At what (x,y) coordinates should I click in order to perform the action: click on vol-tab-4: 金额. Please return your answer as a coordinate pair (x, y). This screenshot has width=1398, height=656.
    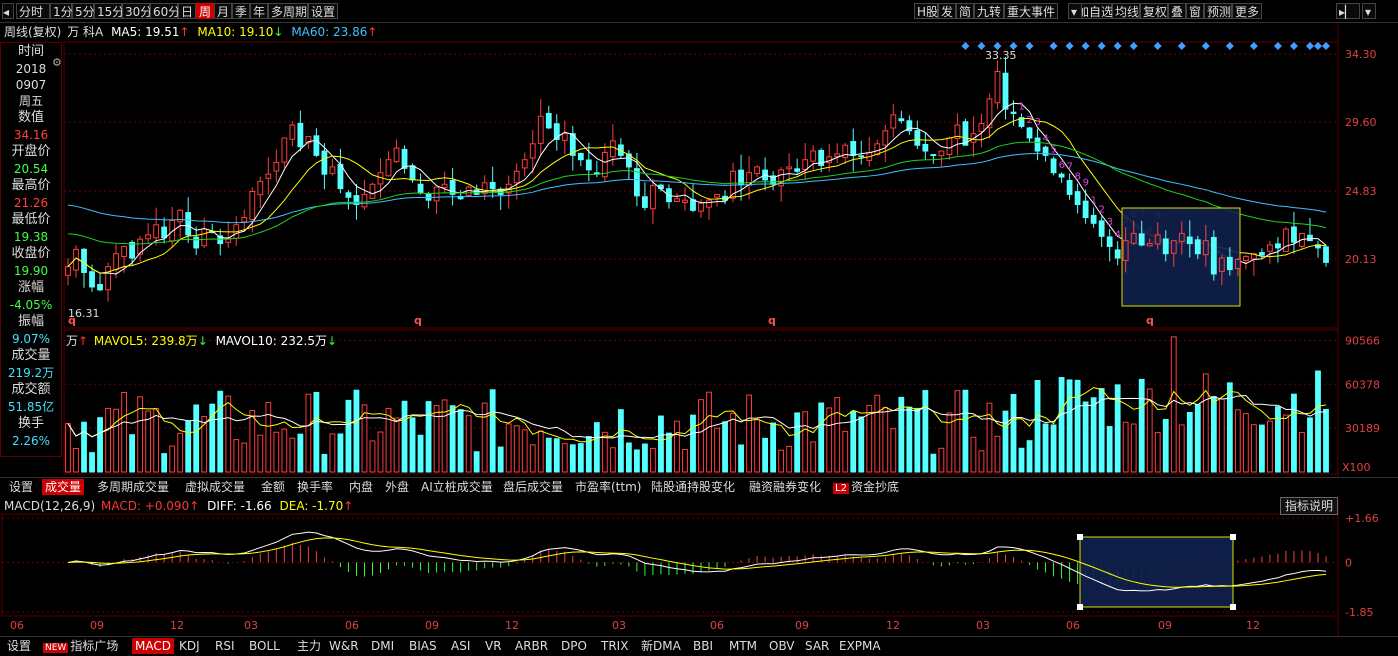
    Looking at the image, I should click on (273, 487).